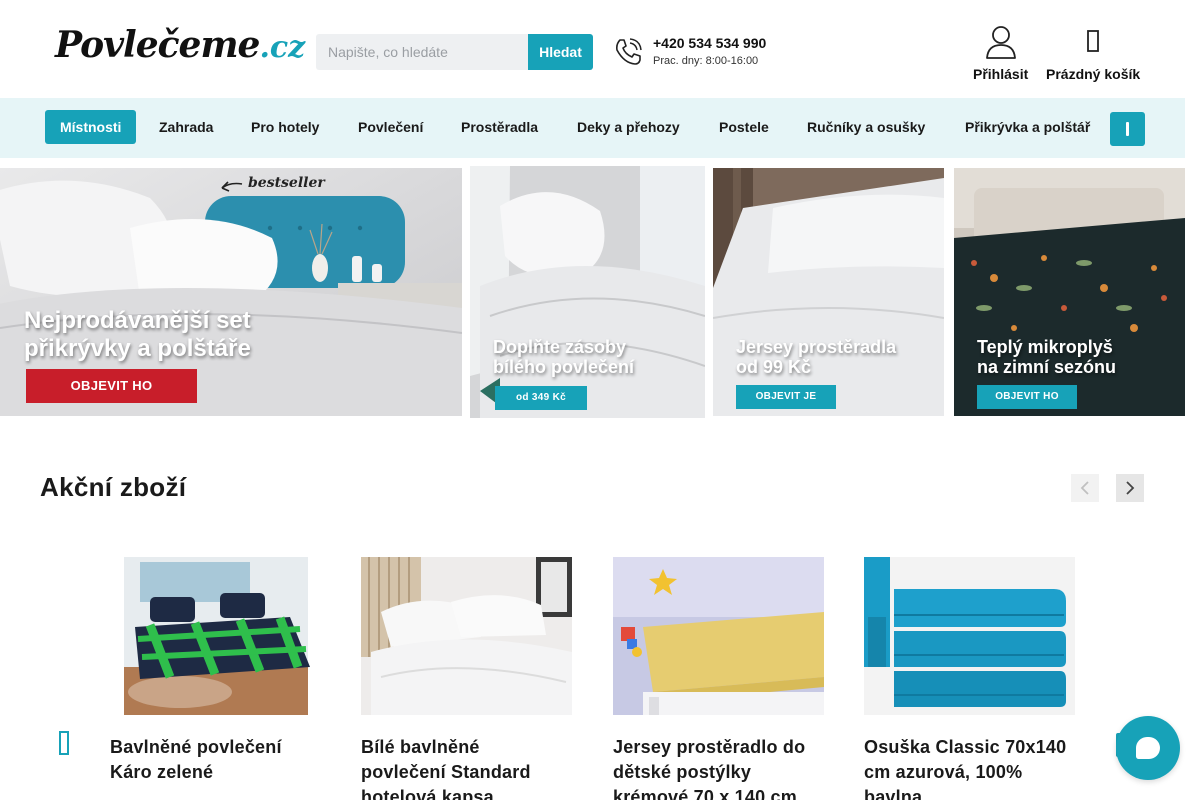 The image size is (1200, 800). I want to click on carousel-next-button, so click(1130, 488).